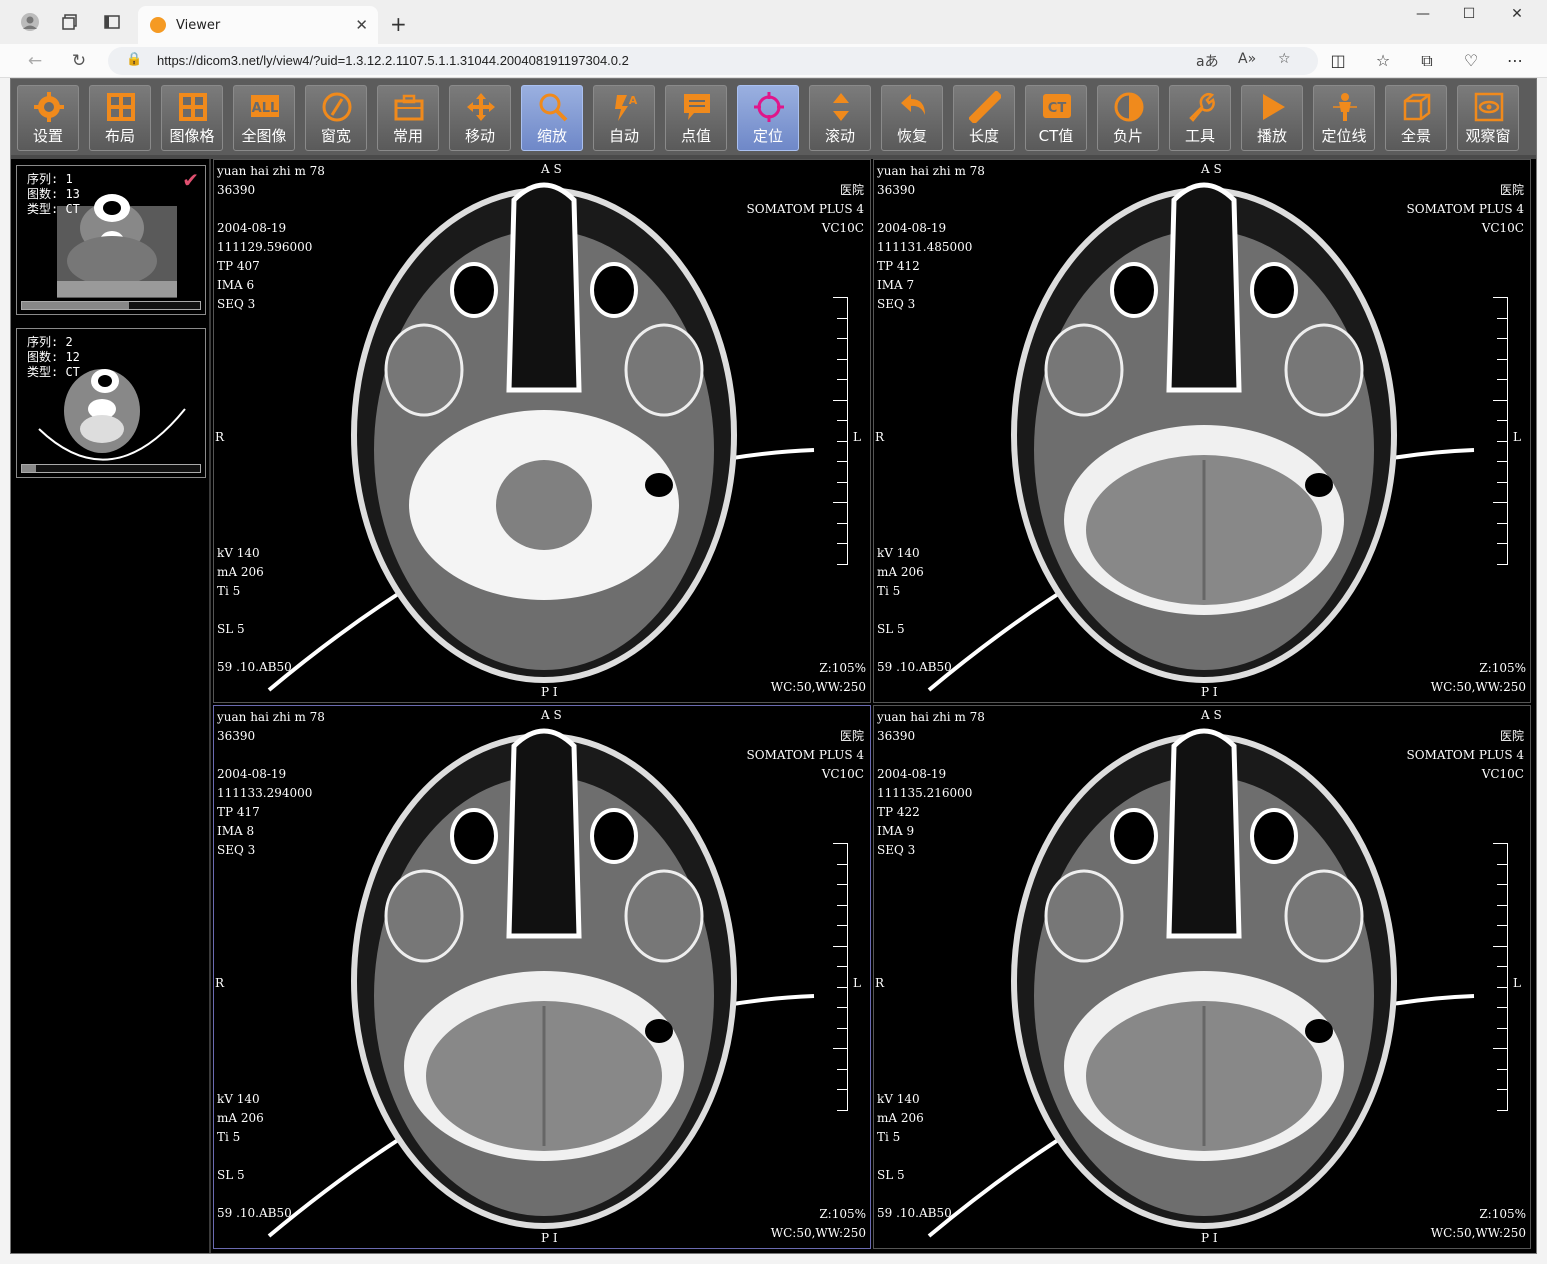 The image size is (1547, 1264). What do you see at coordinates (983, 136) in the screenshot?
I see `toolbar-button-label: 长度` at bounding box center [983, 136].